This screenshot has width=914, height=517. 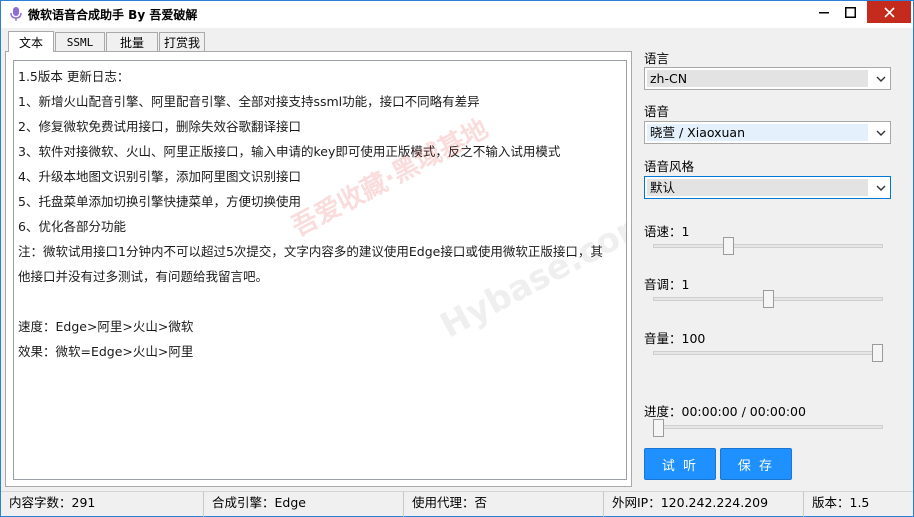 I want to click on close-button, so click(x=889, y=12).